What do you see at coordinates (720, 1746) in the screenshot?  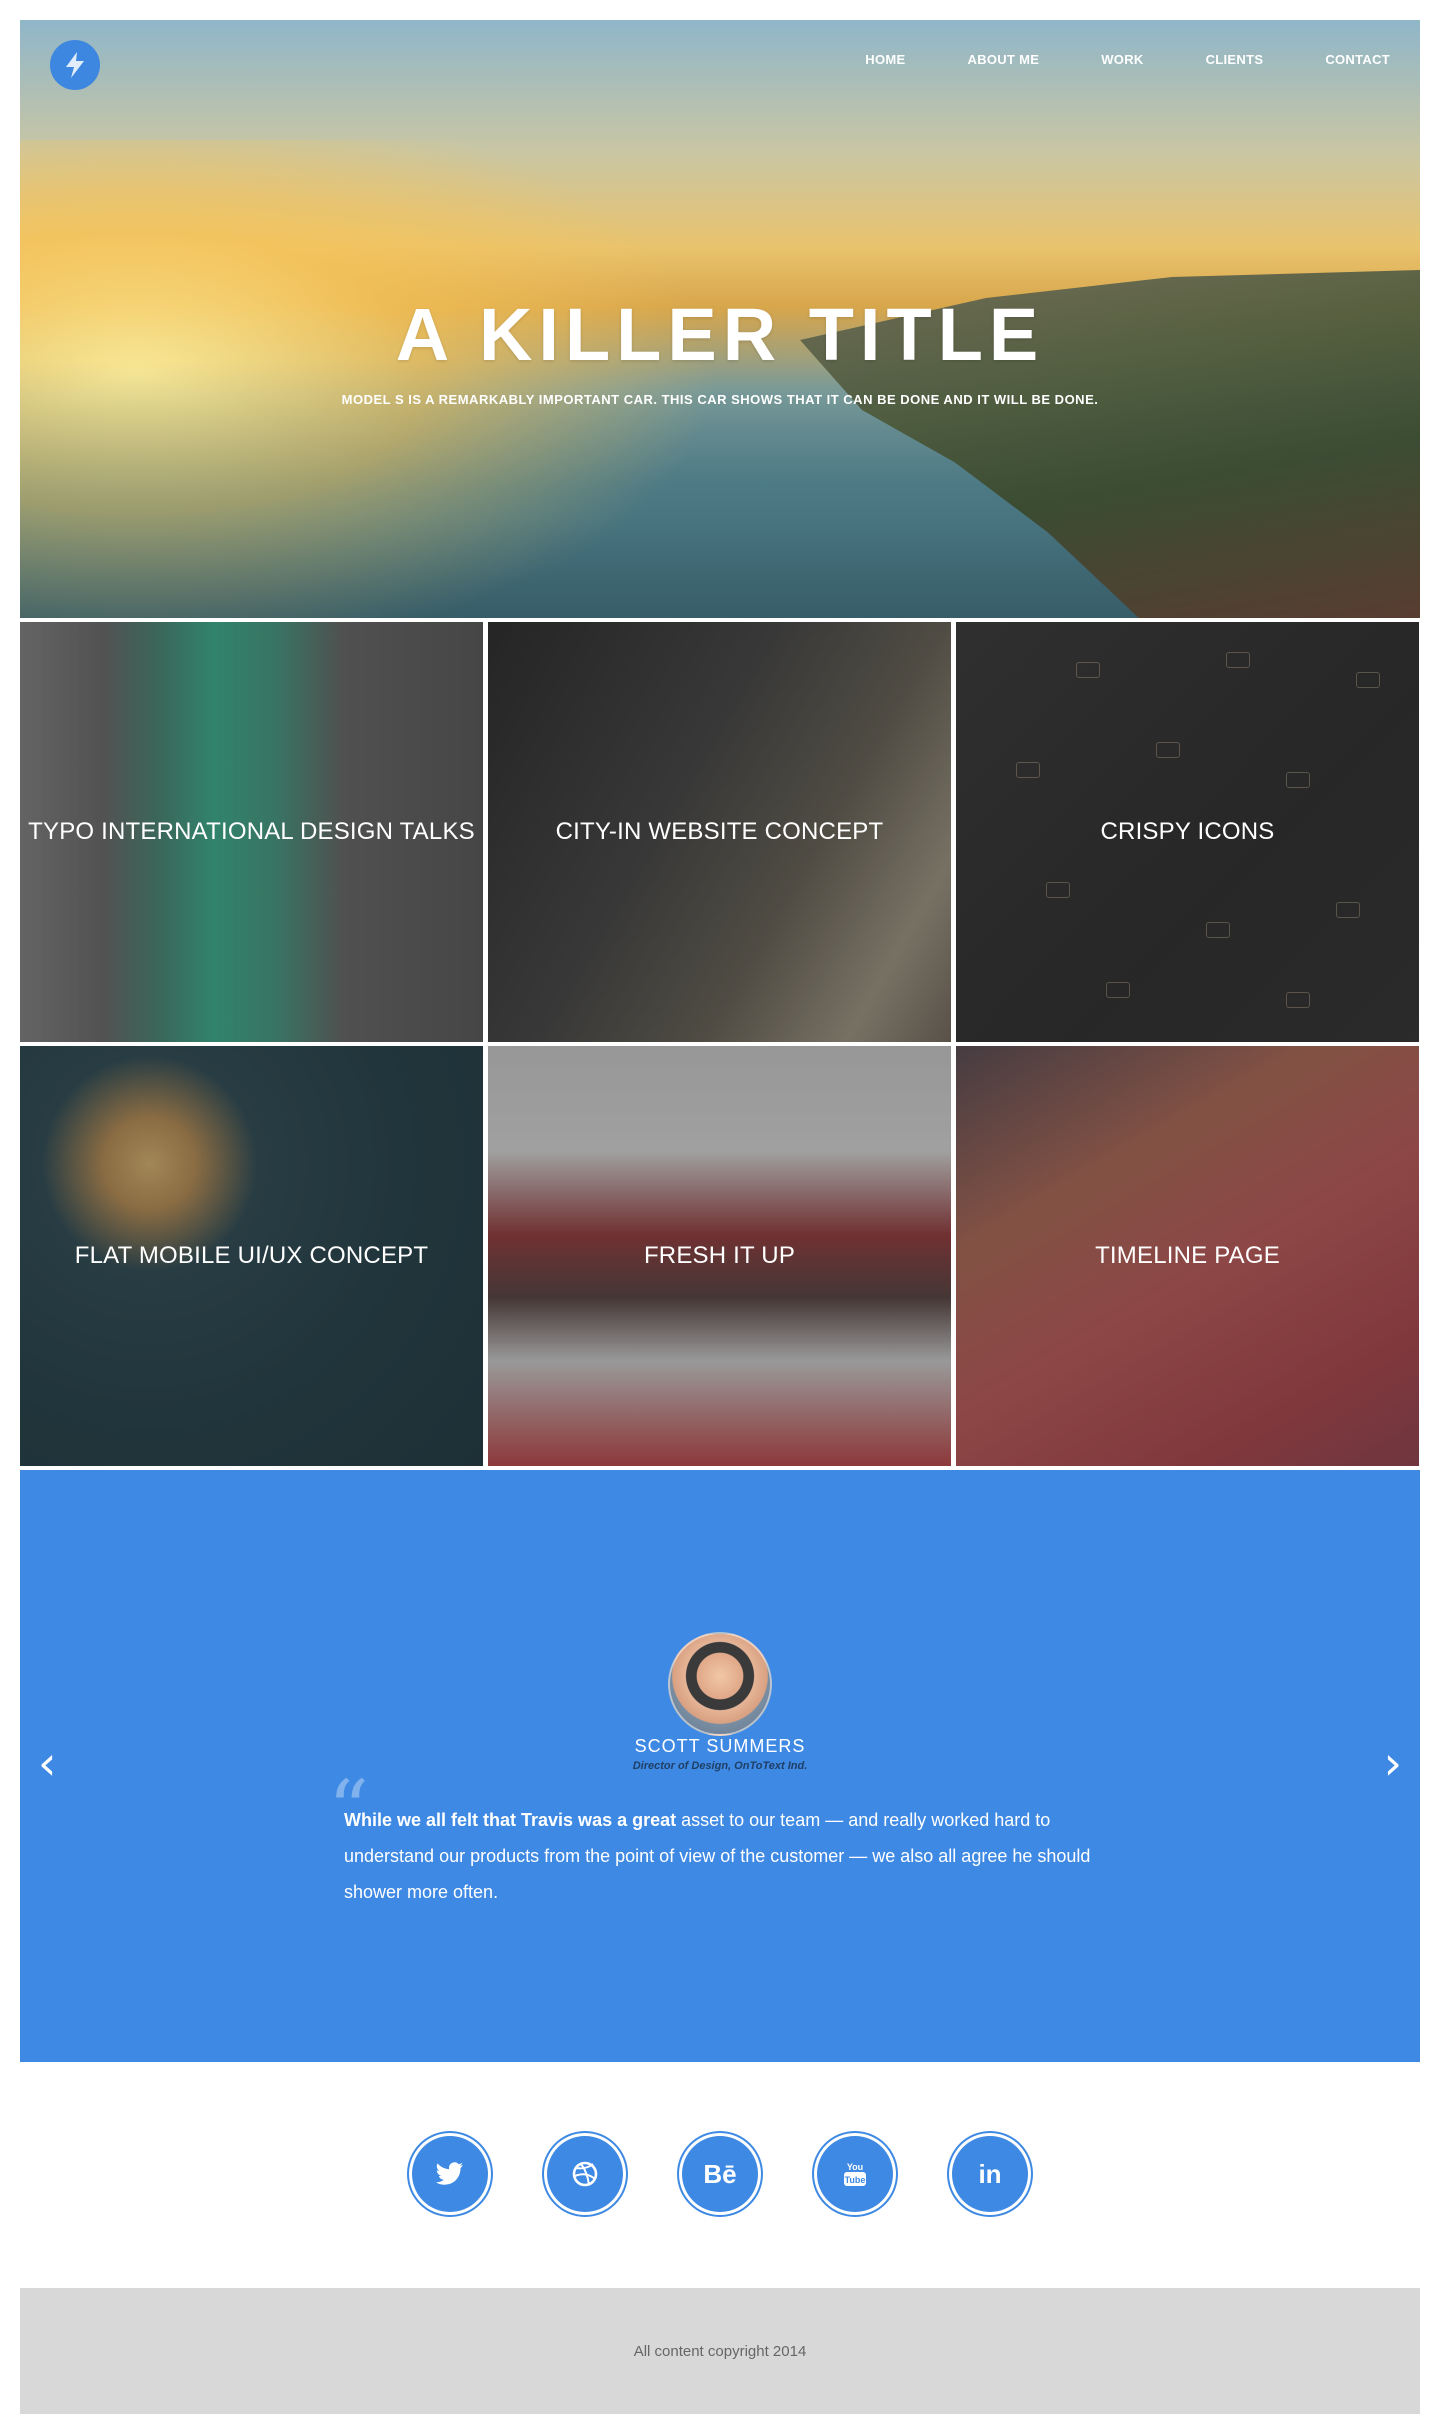 I see `testimonial-name: SCOTT SUMMERS` at bounding box center [720, 1746].